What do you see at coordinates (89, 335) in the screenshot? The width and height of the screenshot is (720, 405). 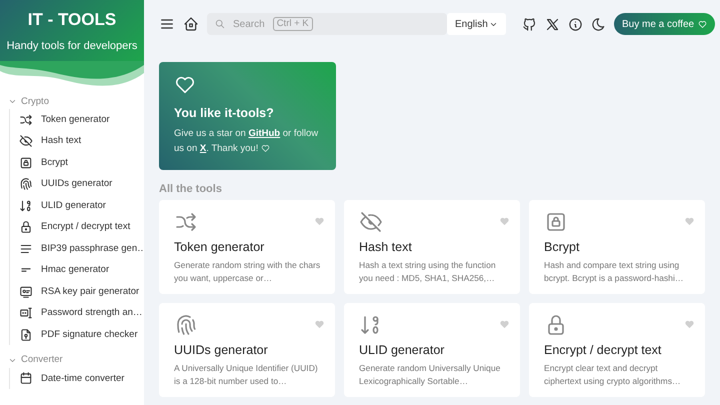 I see `sidebar-item: PDF signature checker` at bounding box center [89, 335].